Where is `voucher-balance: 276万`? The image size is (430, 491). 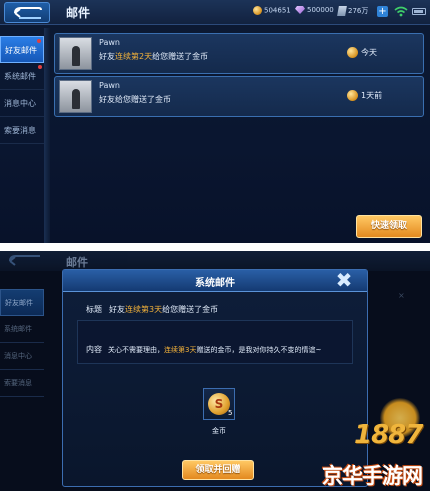 voucher-balance: 276万 is located at coordinates (352, 11).